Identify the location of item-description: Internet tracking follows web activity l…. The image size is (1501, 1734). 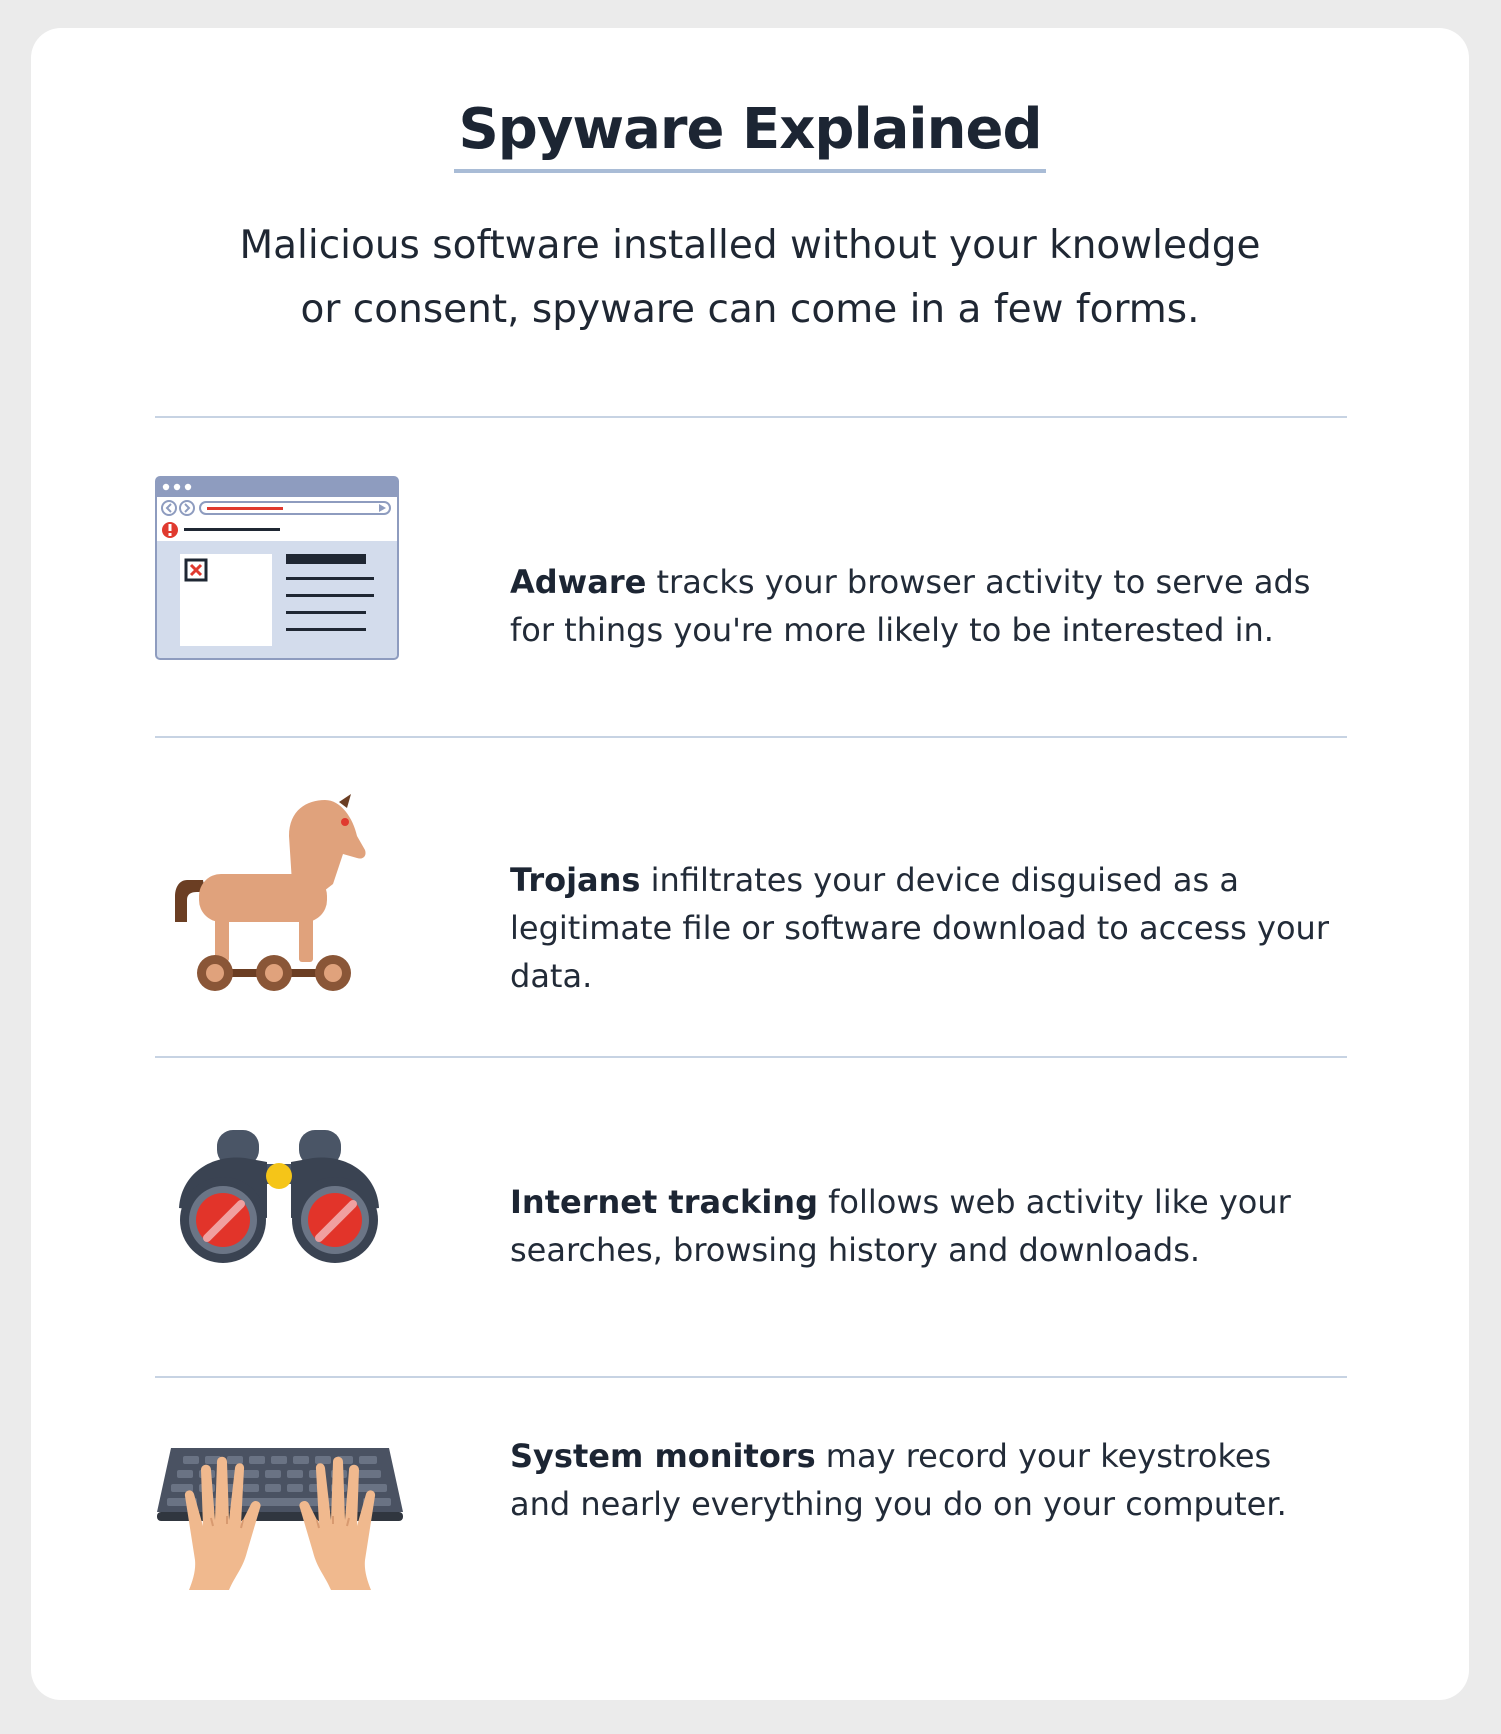
(925, 1226).